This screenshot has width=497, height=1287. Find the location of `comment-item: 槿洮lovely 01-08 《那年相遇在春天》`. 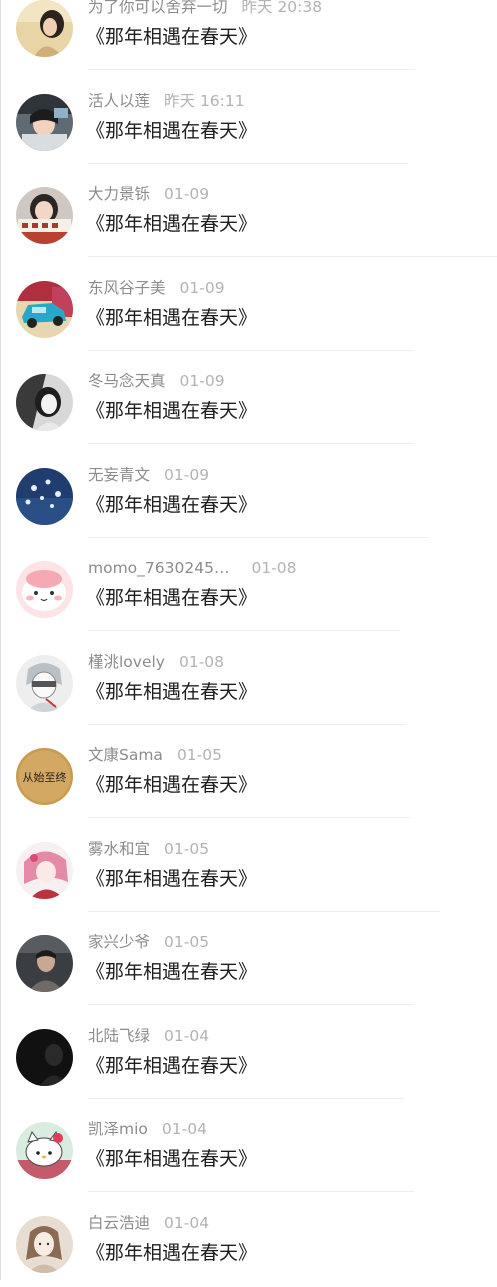

comment-item: 槿洮lovely 01-08 《那年相遇在春天》 is located at coordinates (248, 680).